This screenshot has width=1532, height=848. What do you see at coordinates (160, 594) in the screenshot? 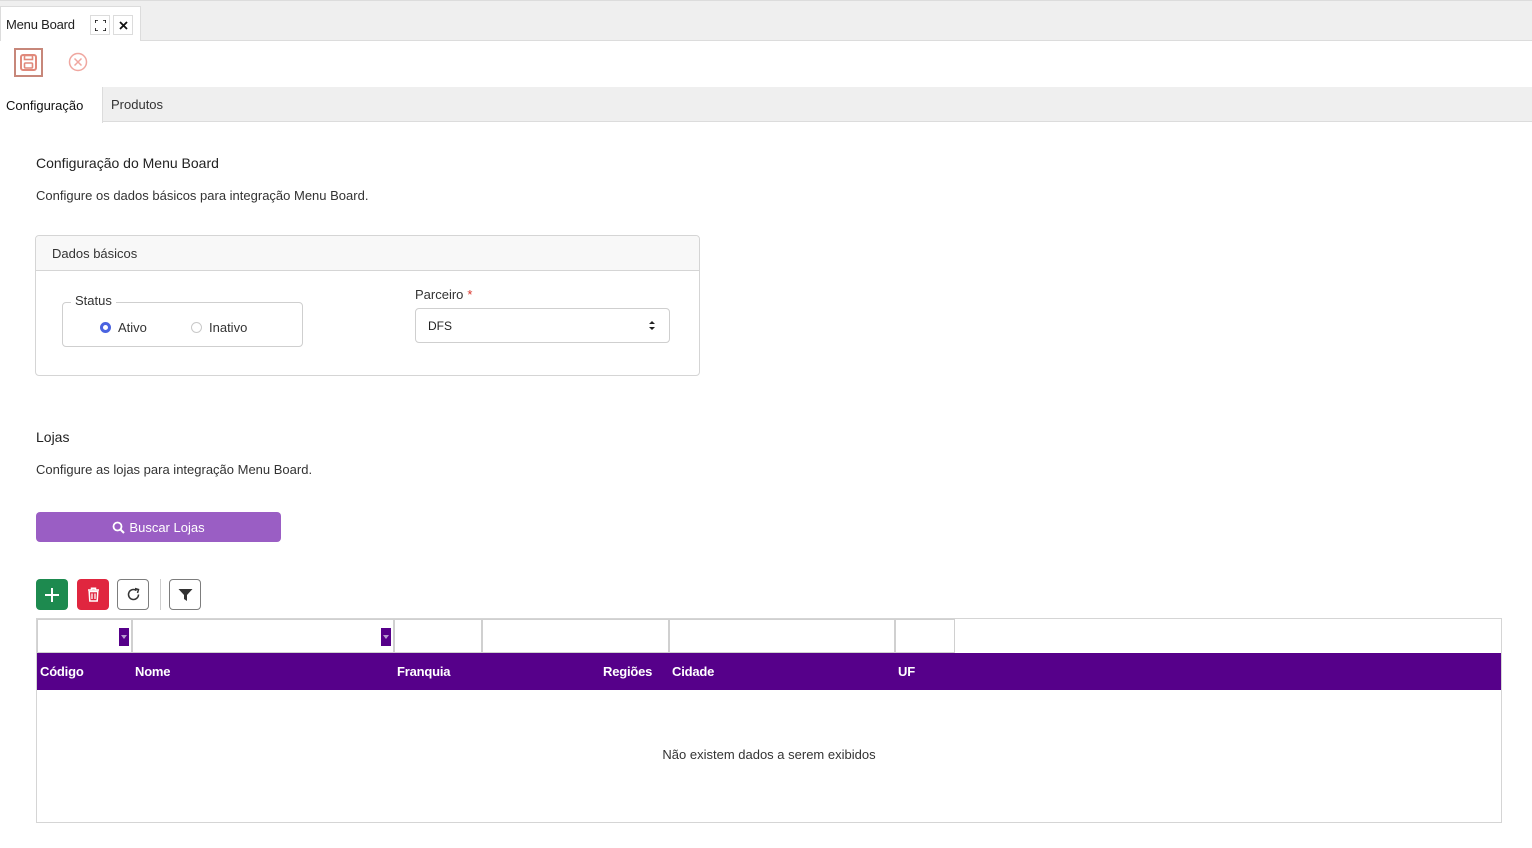
I see `toolbar-separator` at bounding box center [160, 594].